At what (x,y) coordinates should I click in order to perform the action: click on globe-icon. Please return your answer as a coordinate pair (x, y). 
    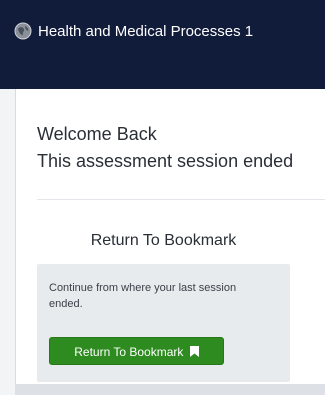
    Looking at the image, I should click on (23, 31).